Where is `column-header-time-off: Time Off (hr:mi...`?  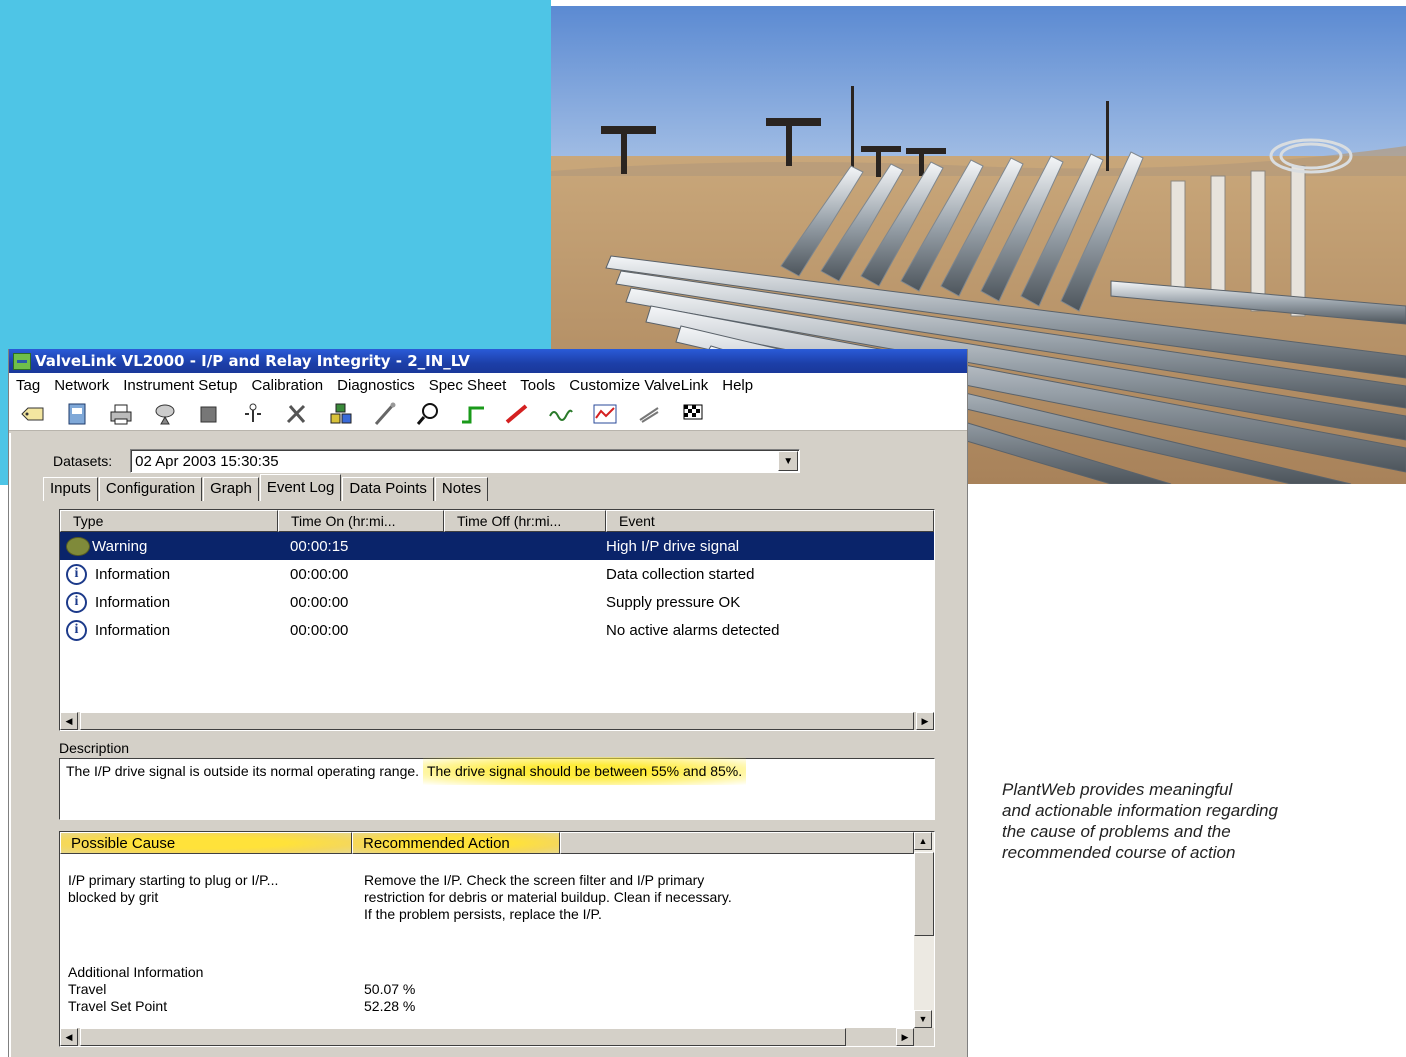
column-header-time-off: Time Off (hr:mi... is located at coordinates (525, 521).